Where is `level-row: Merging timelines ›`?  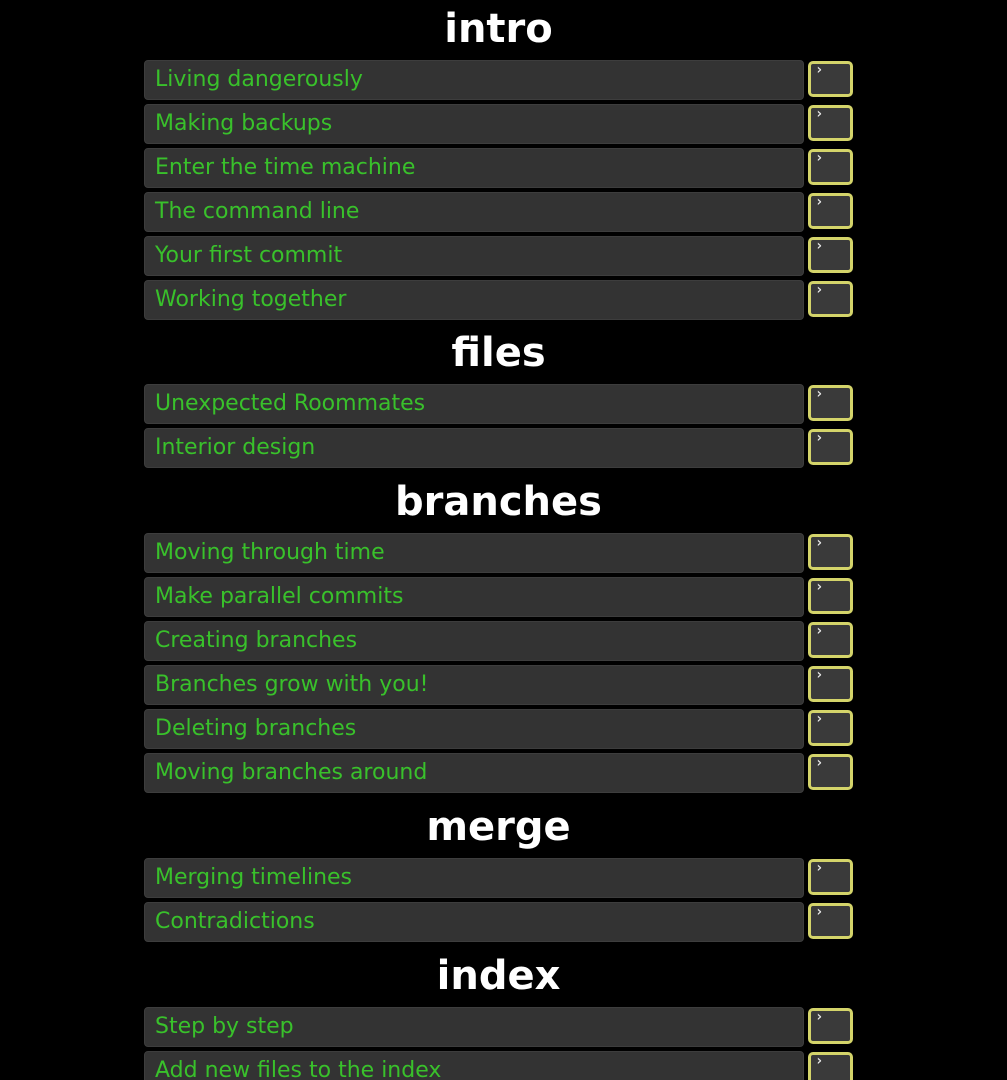
level-row: Merging timelines › is located at coordinates (503, 880).